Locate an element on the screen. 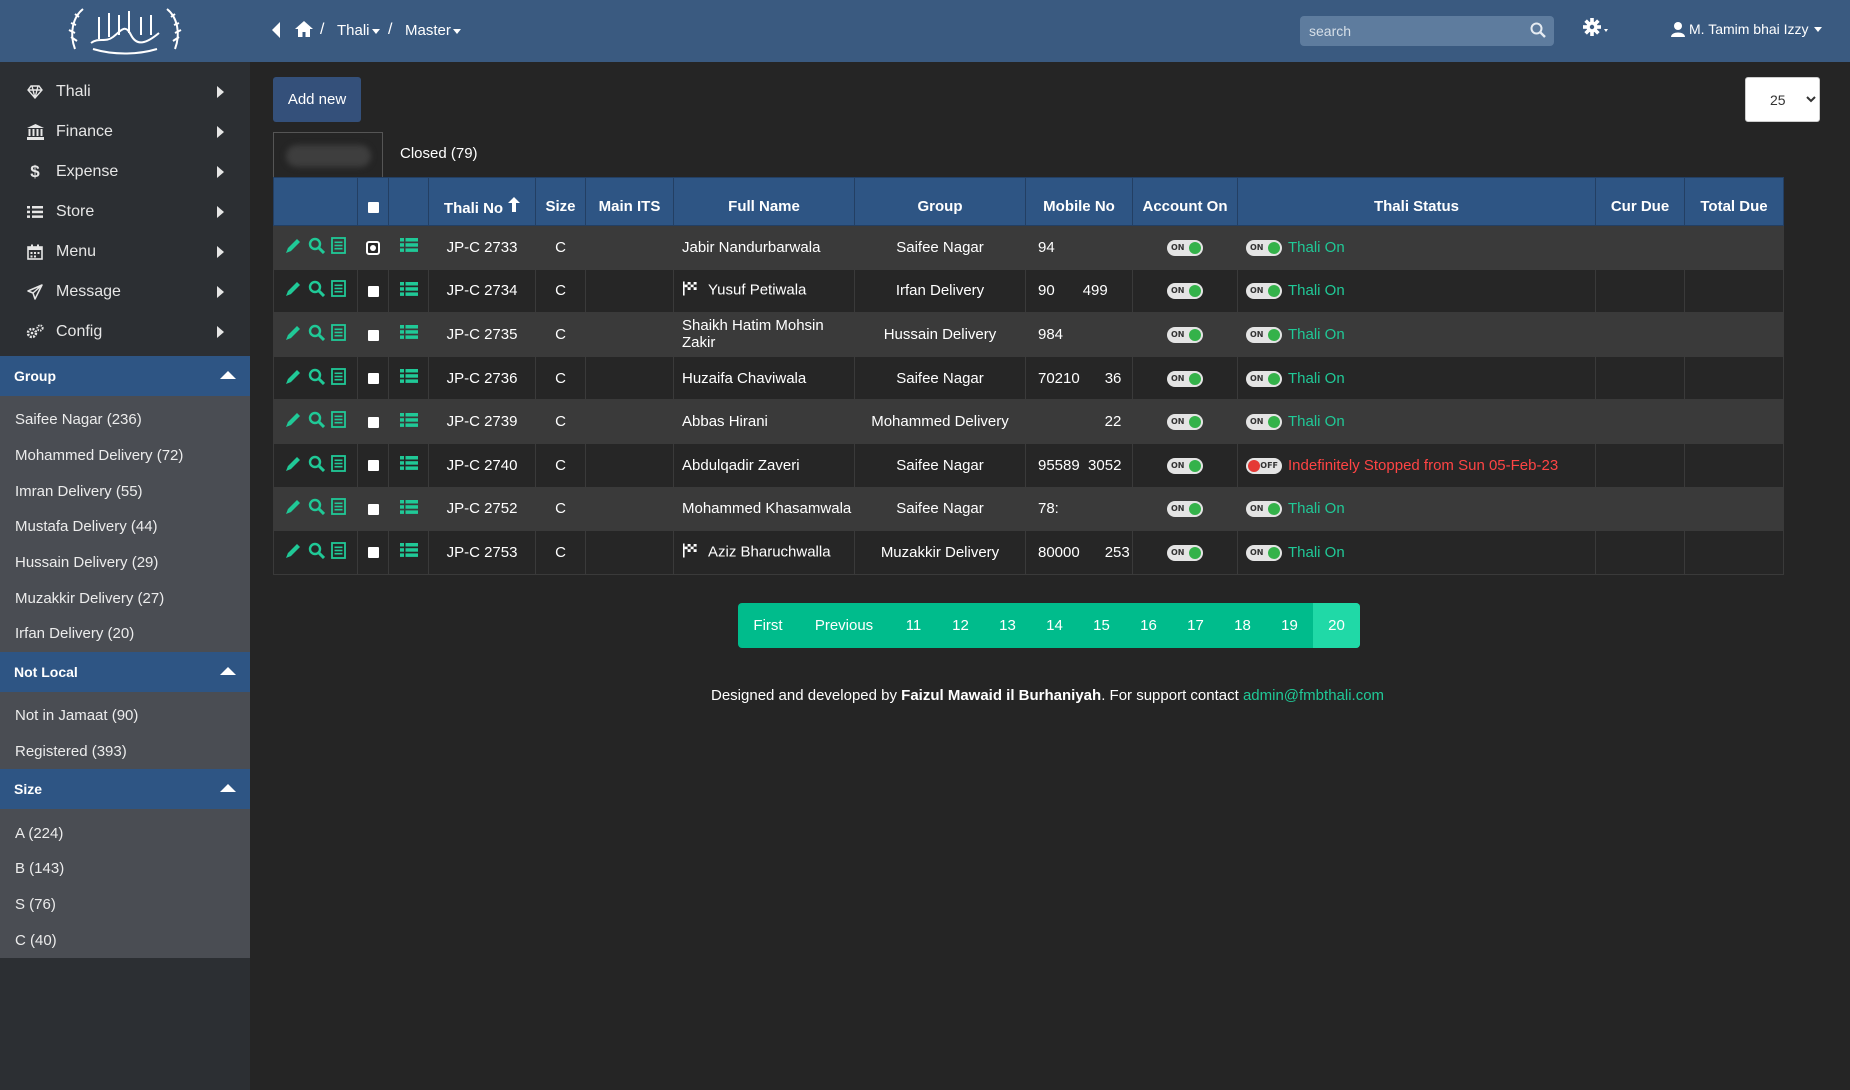 The image size is (1850, 1090). sidebar-item-expense: $ Expense is located at coordinates (125, 172).